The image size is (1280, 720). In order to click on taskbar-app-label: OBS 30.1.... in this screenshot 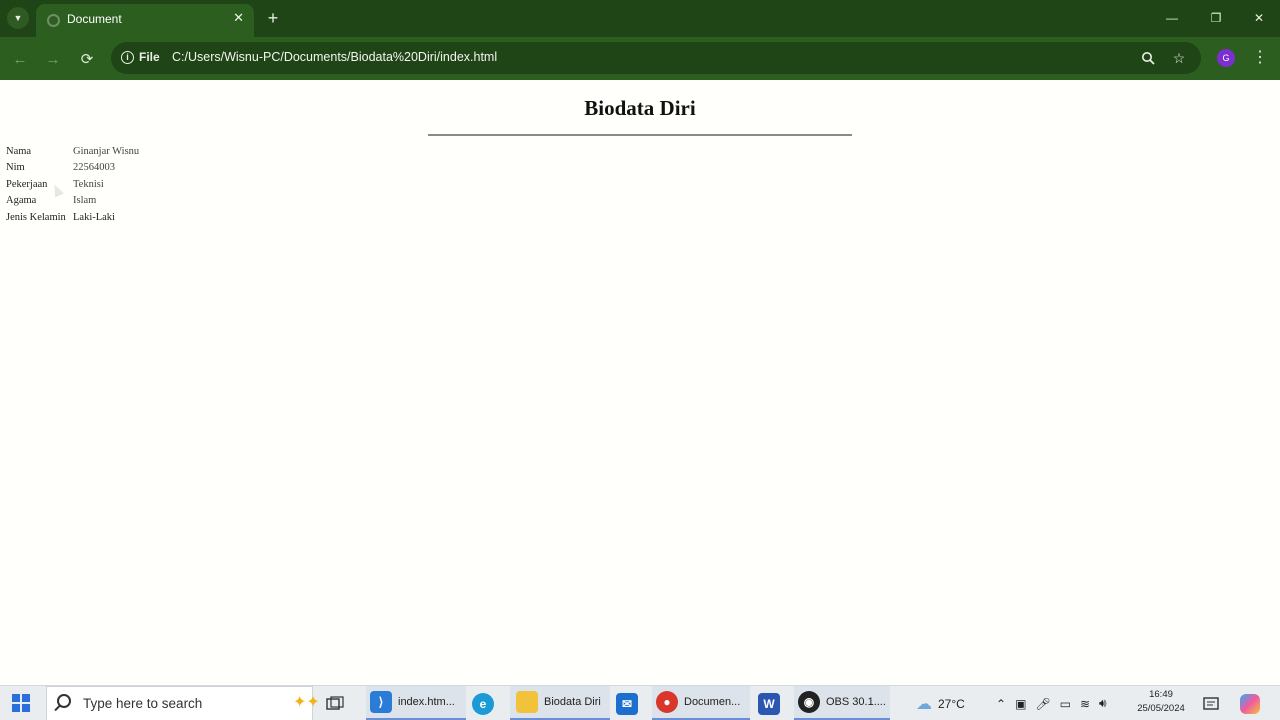, I will do `click(856, 702)`.